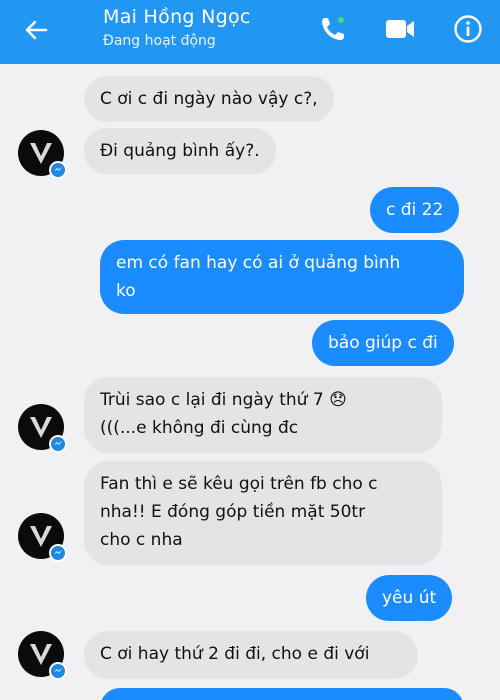  I want to click on message-bubble: yêu út, so click(409, 598).